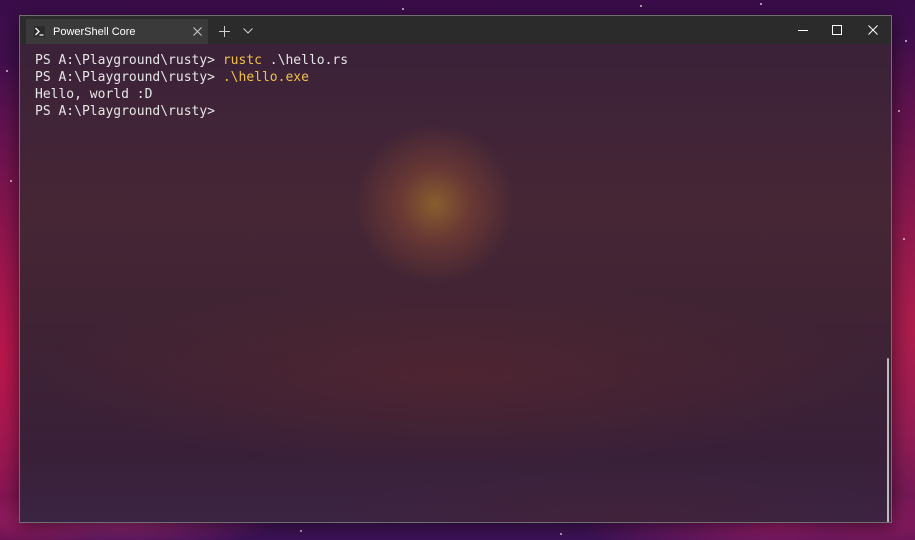 This screenshot has width=915, height=540. What do you see at coordinates (265, 77) in the screenshot?
I see `command: .\hello.exe` at bounding box center [265, 77].